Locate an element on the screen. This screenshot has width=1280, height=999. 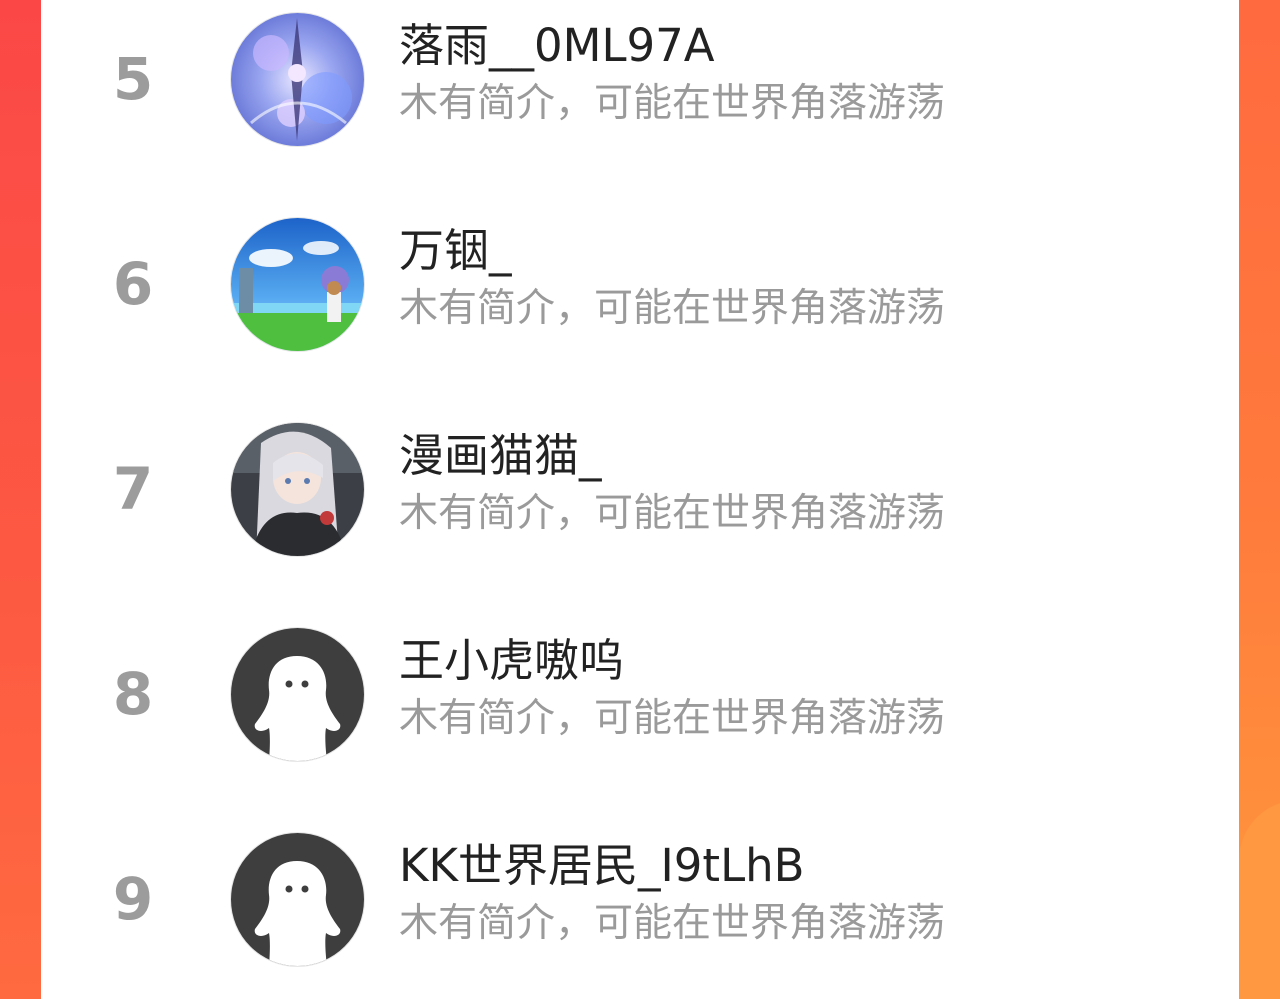
anime-blue-avatar-icon is located at coordinates (297, 79).